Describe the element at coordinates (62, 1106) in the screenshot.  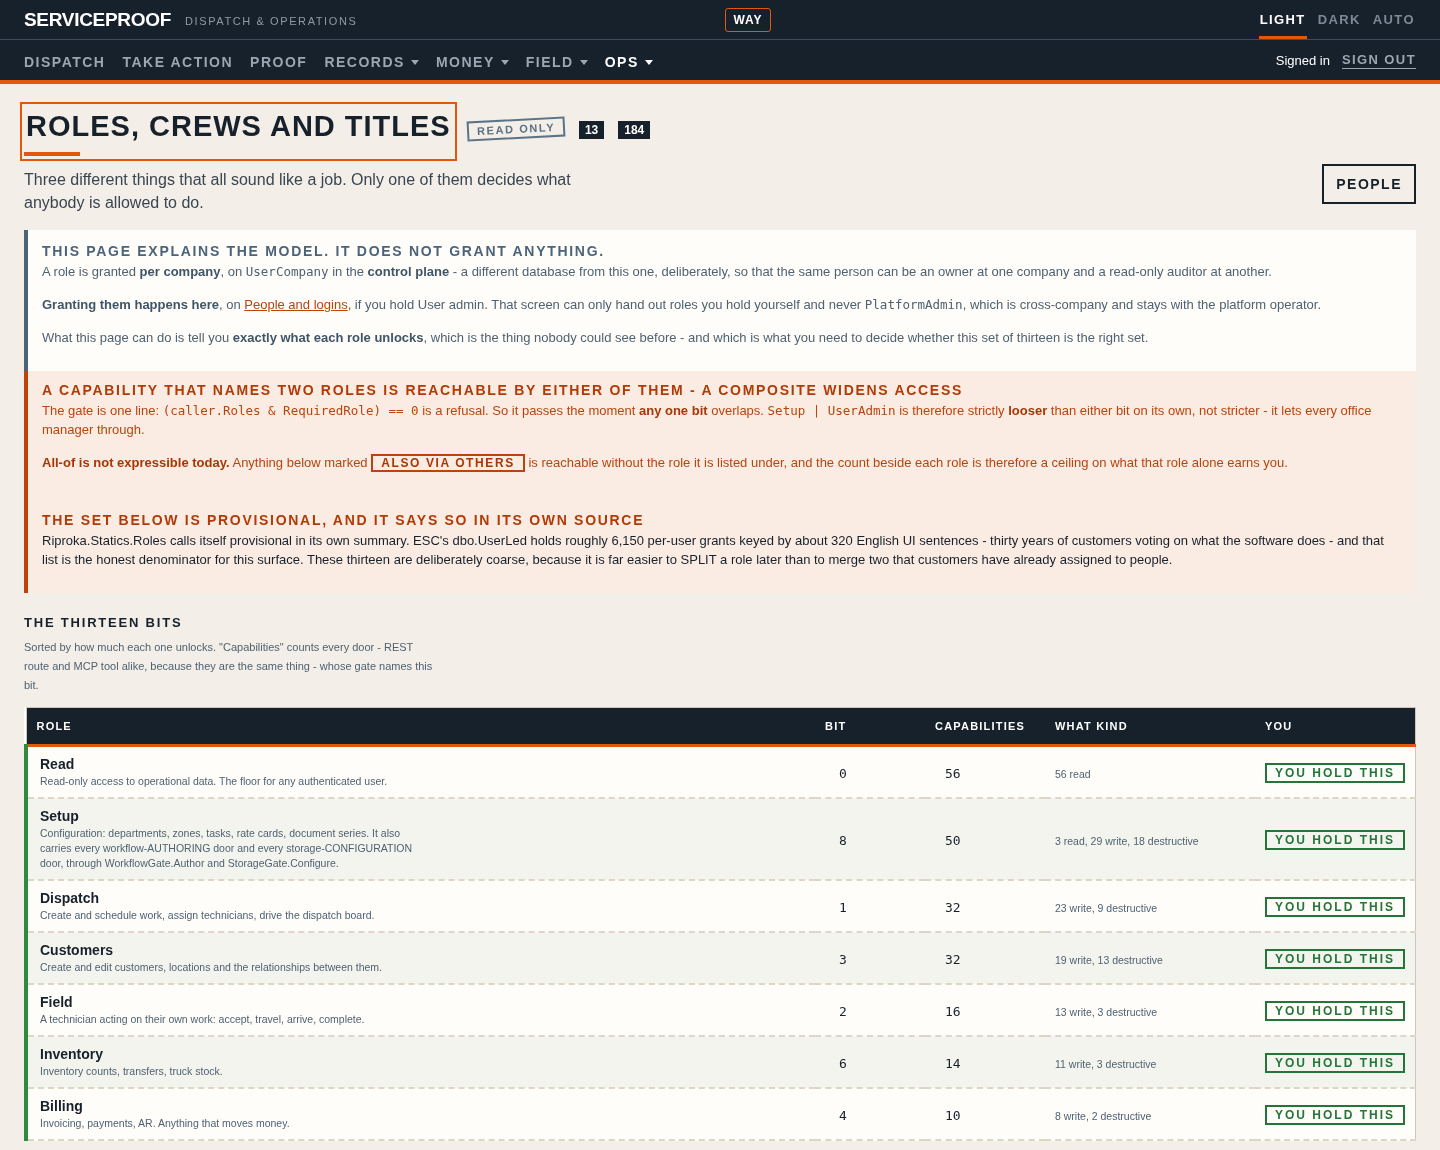
I see `role-name: Billing` at that location.